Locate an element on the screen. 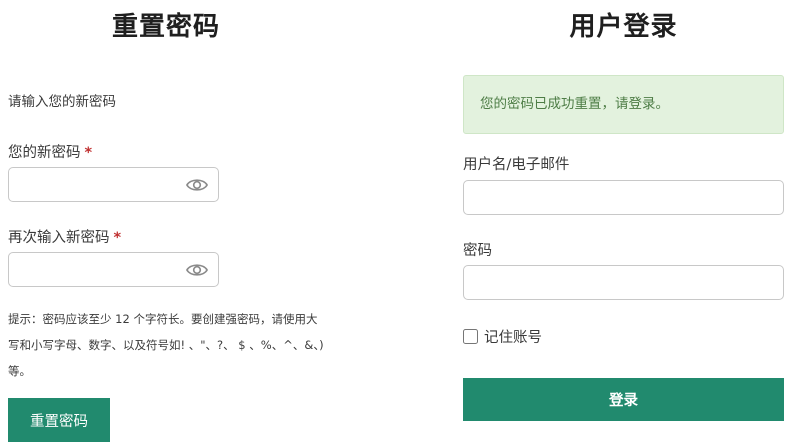 This screenshot has height=445, width=800. new-password-field is located at coordinates (113, 184).